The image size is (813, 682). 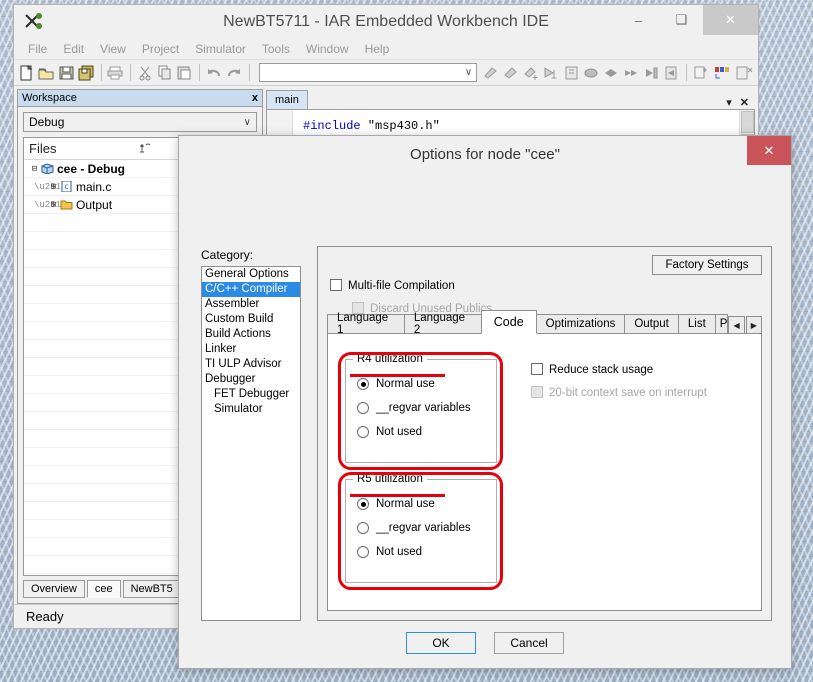 I want to click on toolbar-separator, so click(x=200, y=72).